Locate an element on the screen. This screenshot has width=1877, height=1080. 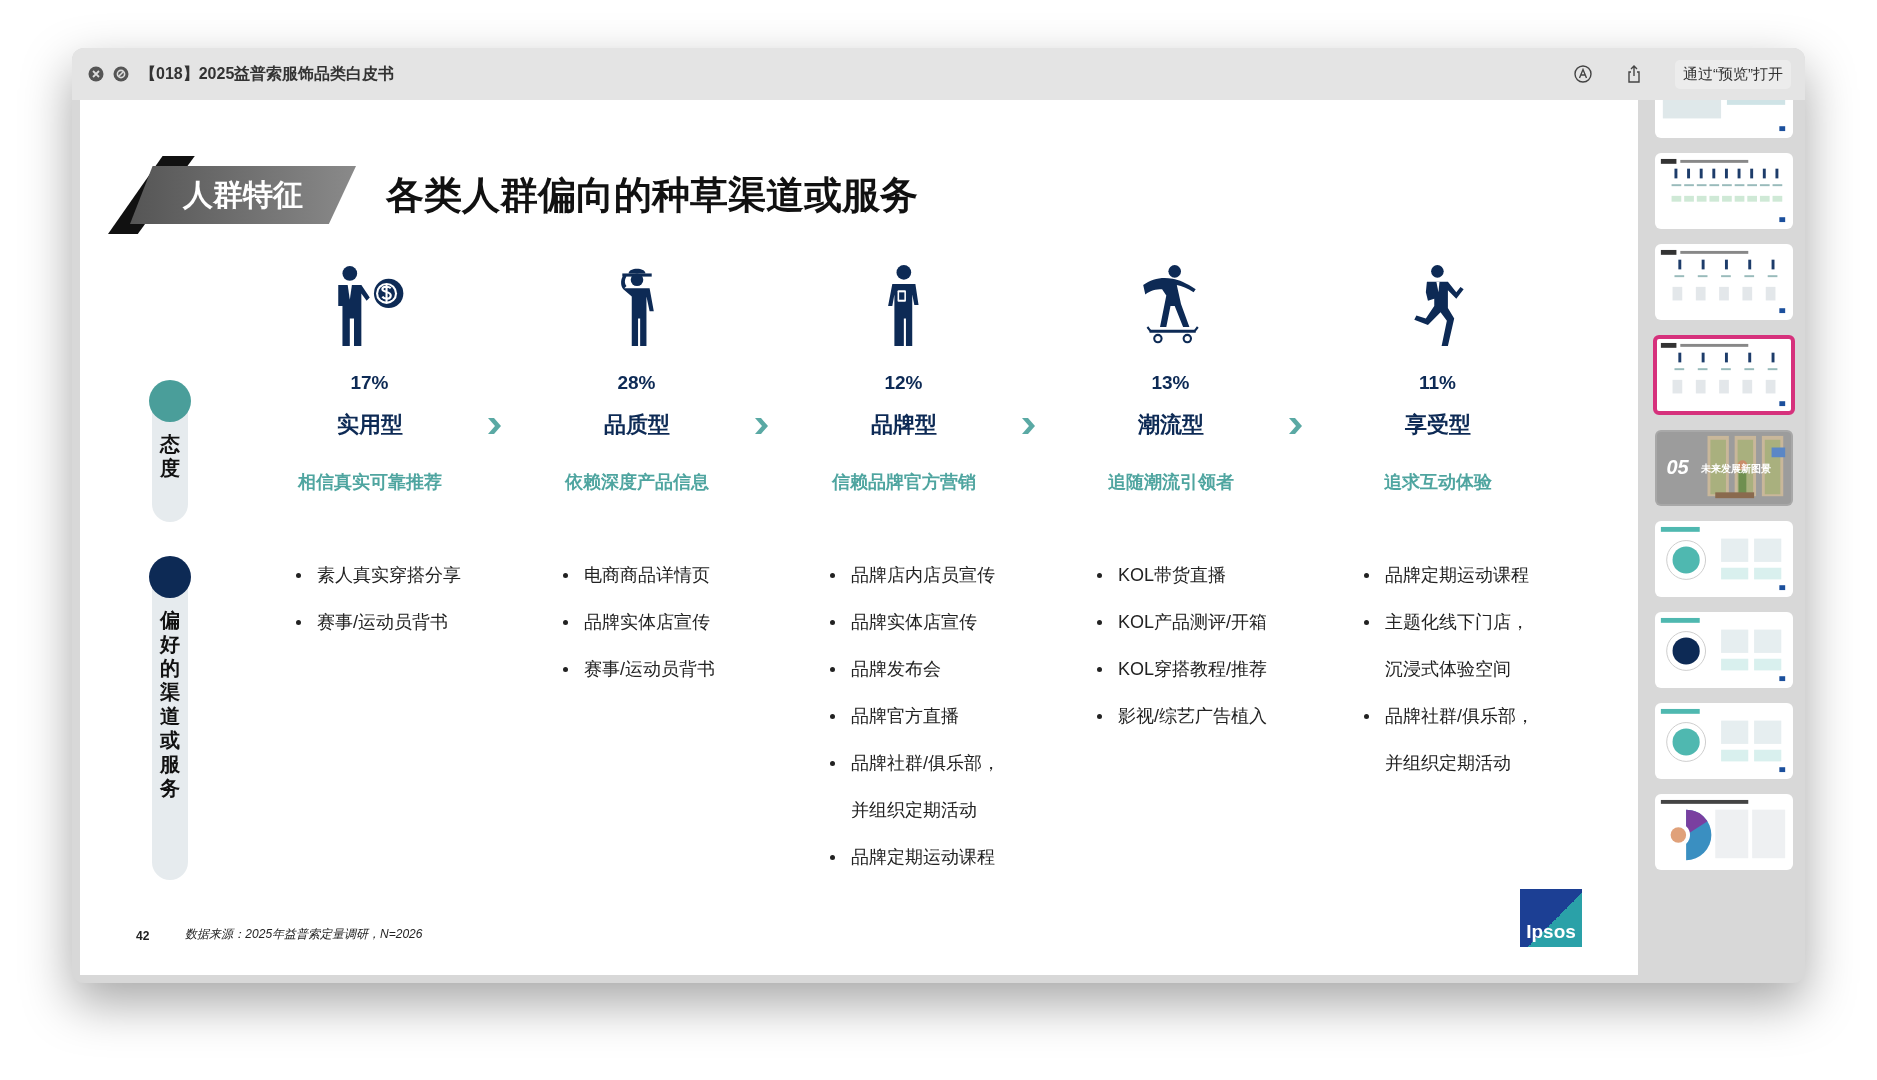
section-badge: 人群特征 is located at coordinates (232, 195).